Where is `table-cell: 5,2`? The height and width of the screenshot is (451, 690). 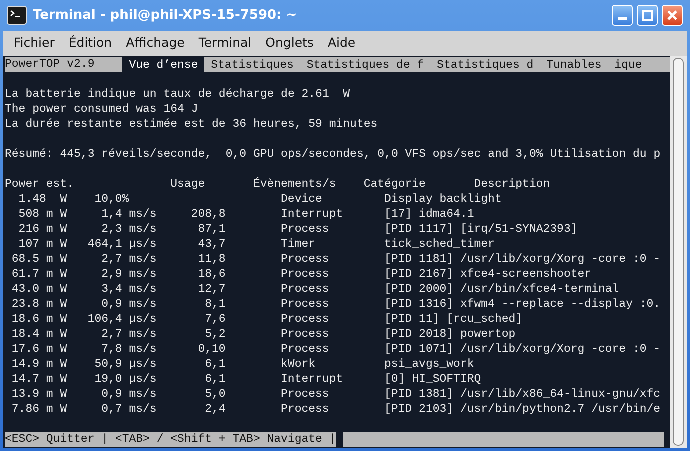
table-cell: 5,2 is located at coordinates (215, 334).